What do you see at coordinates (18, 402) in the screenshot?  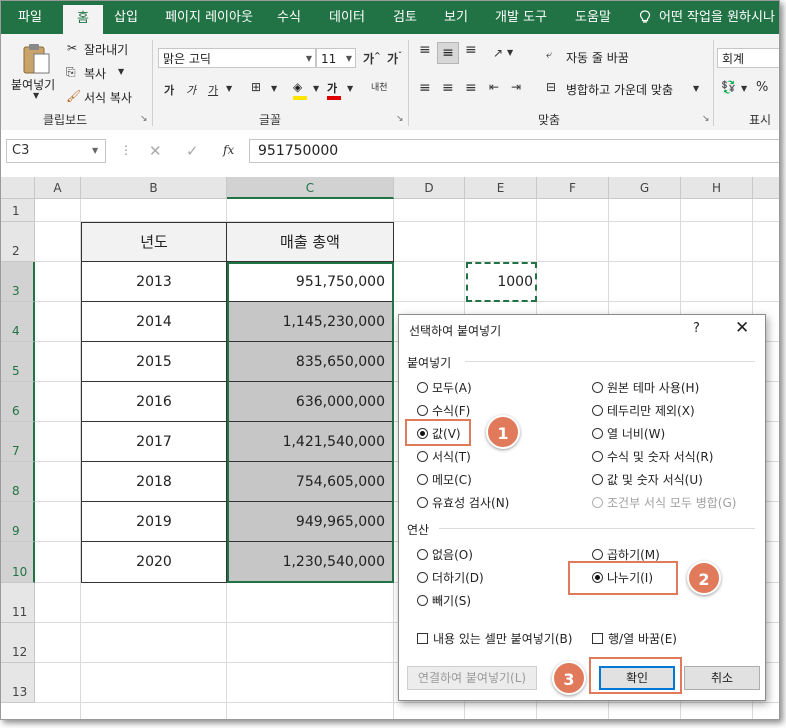 I see `row-header-6: 6` at bounding box center [18, 402].